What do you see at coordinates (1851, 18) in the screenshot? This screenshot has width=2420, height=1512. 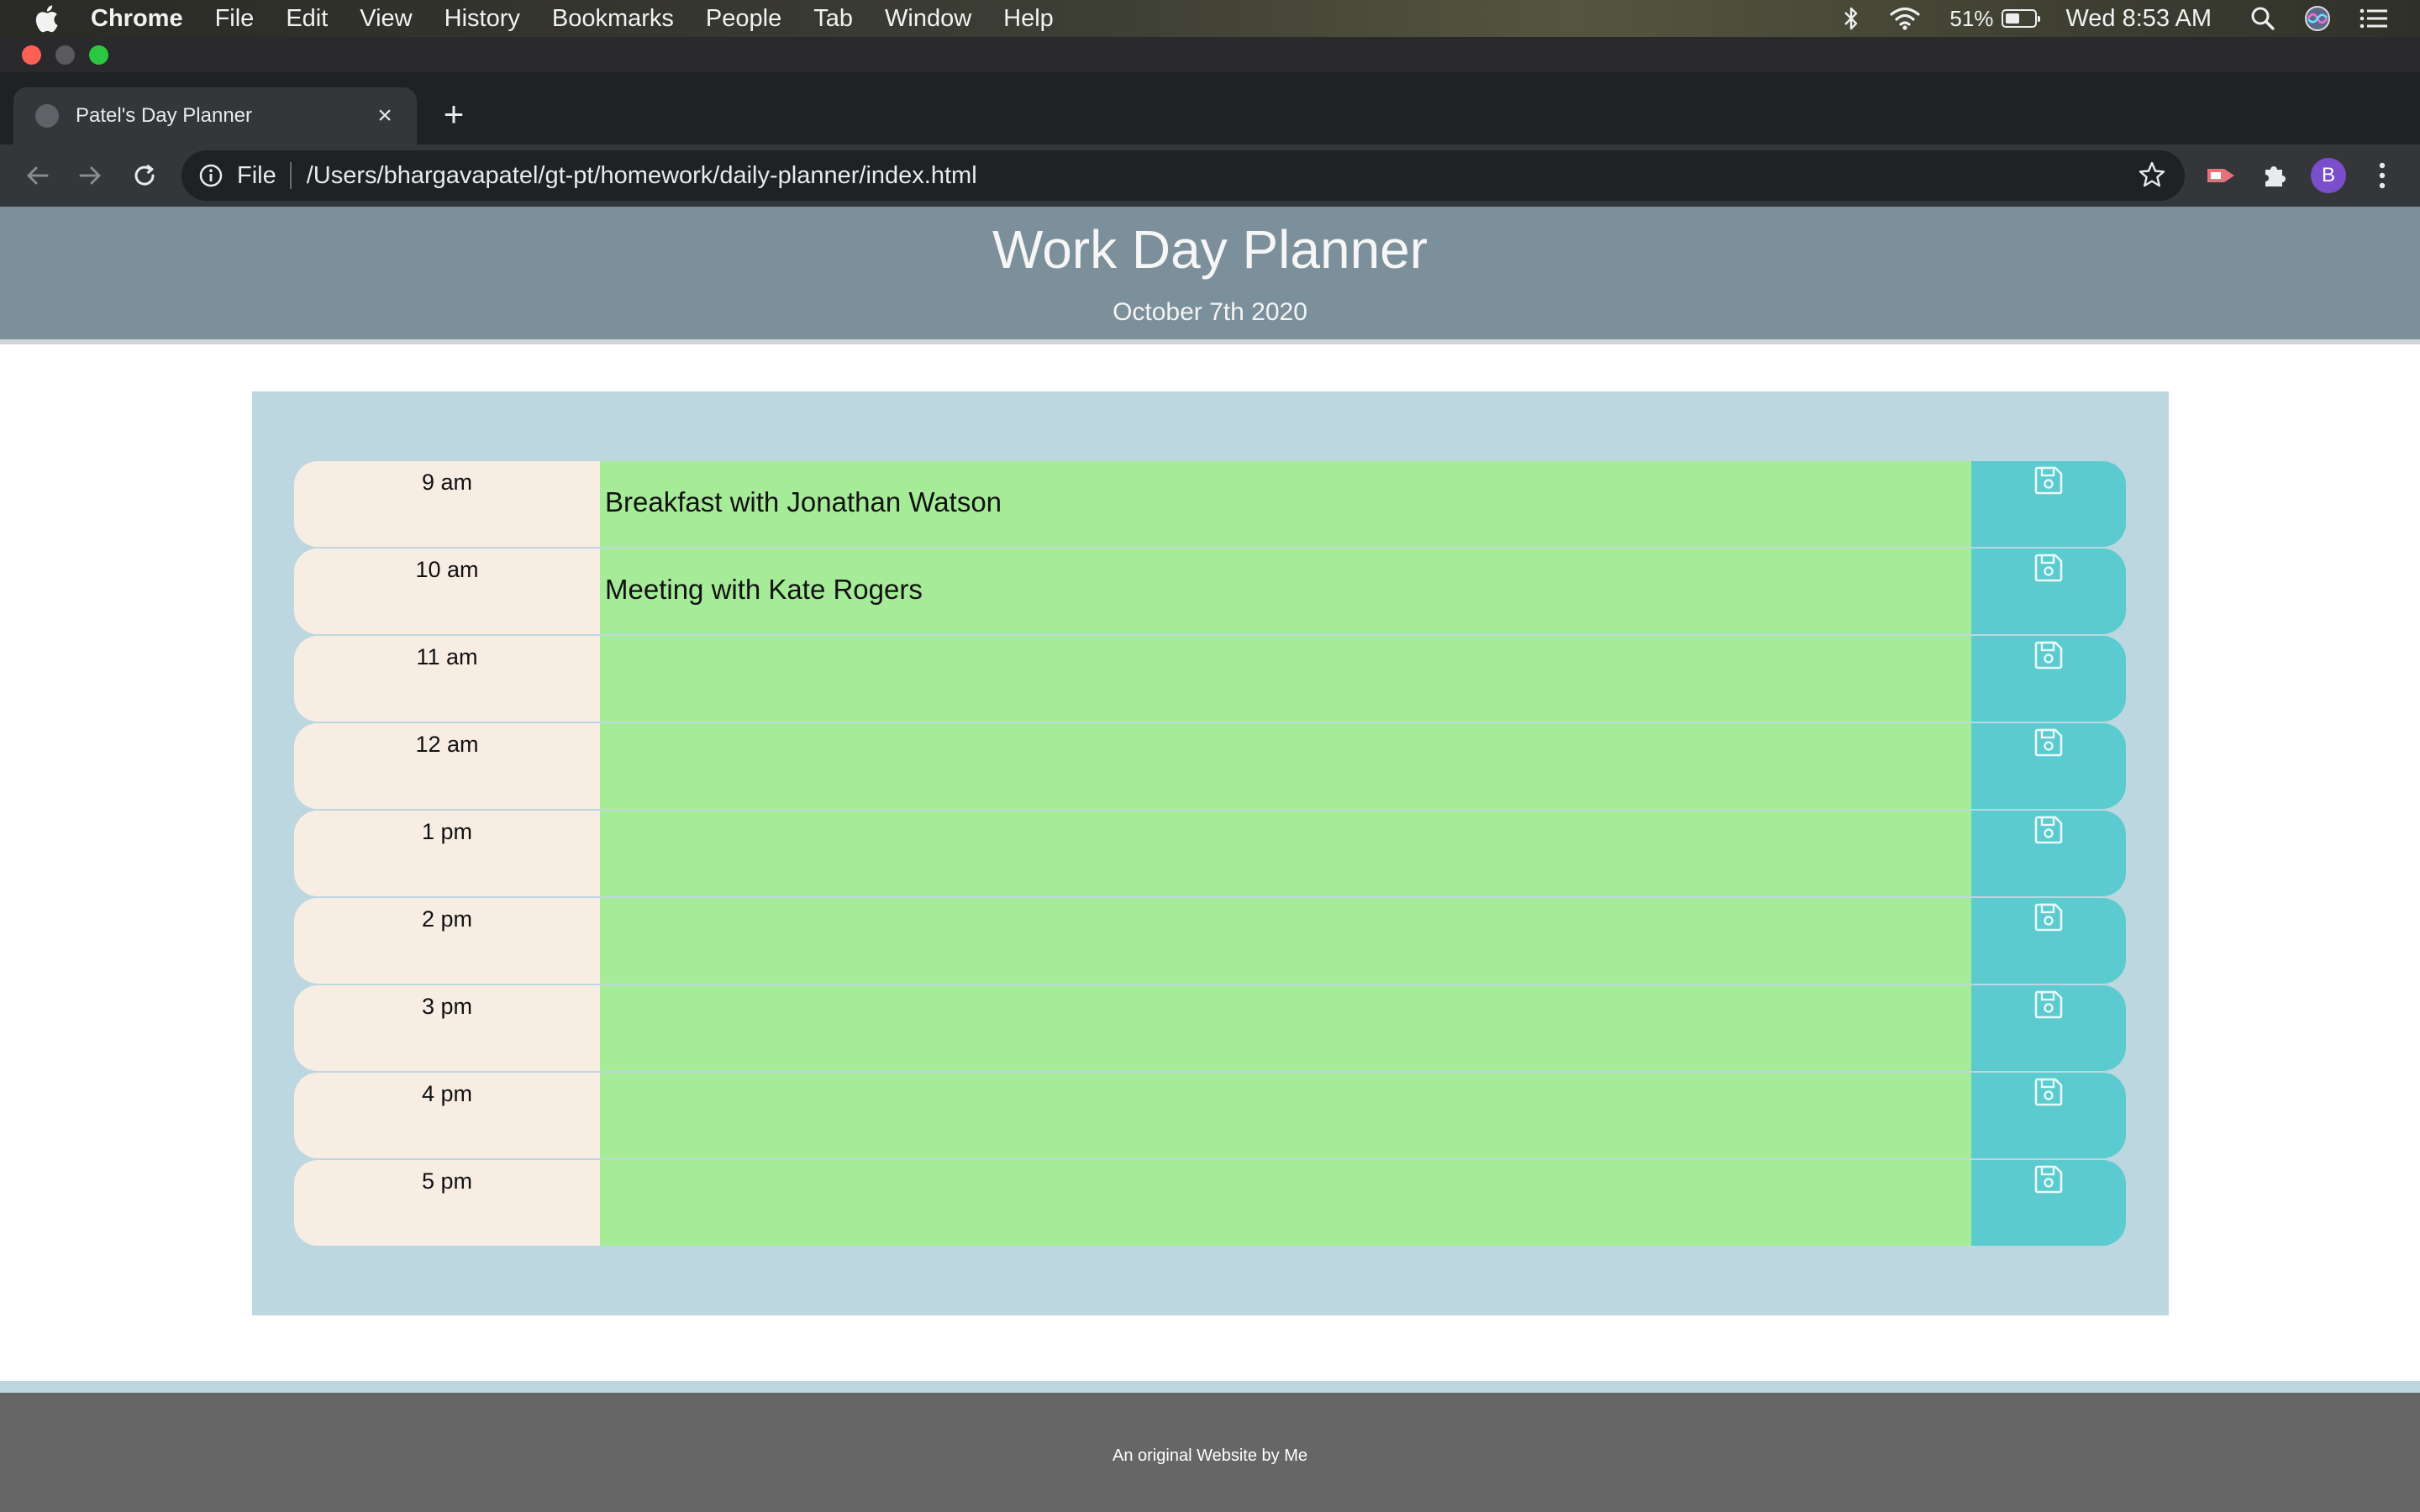 I see `bluetooth-icon` at bounding box center [1851, 18].